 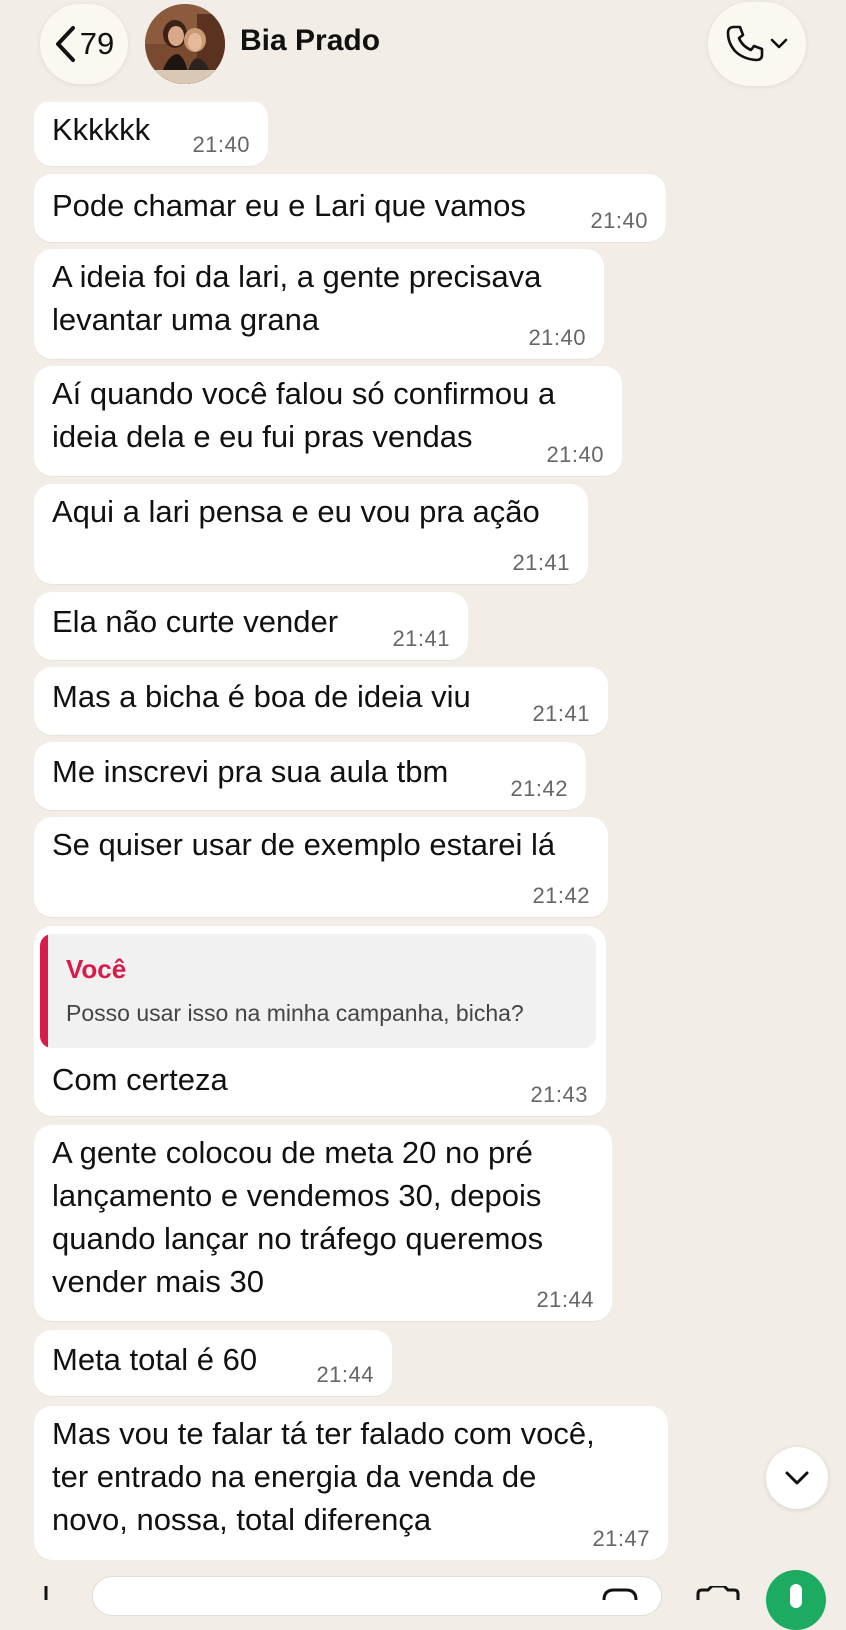 What do you see at coordinates (377, 1596) in the screenshot?
I see `message-input` at bounding box center [377, 1596].